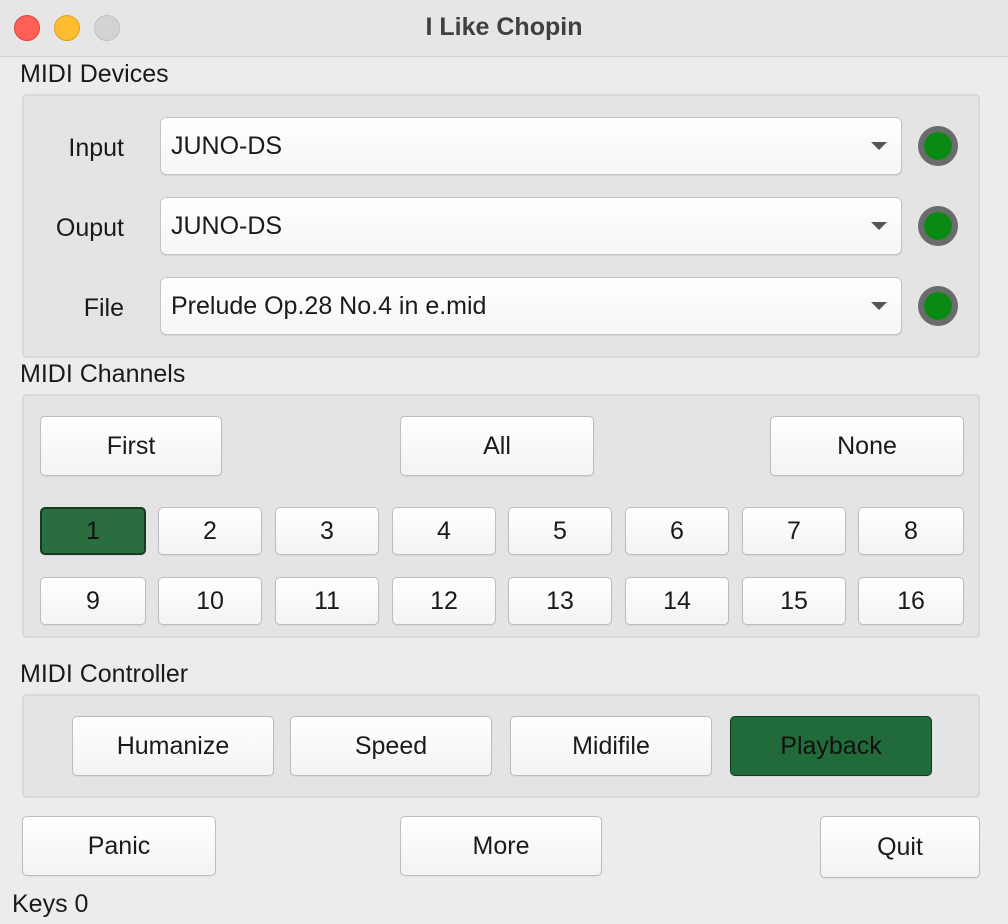 Image resolution: width=1008 pixels, height=924 pixels. What do you see at coordinates (103, 374) in the screenshot?
I see `midi-channels-label: MIDI Channels` at bounding box center [103, 374].